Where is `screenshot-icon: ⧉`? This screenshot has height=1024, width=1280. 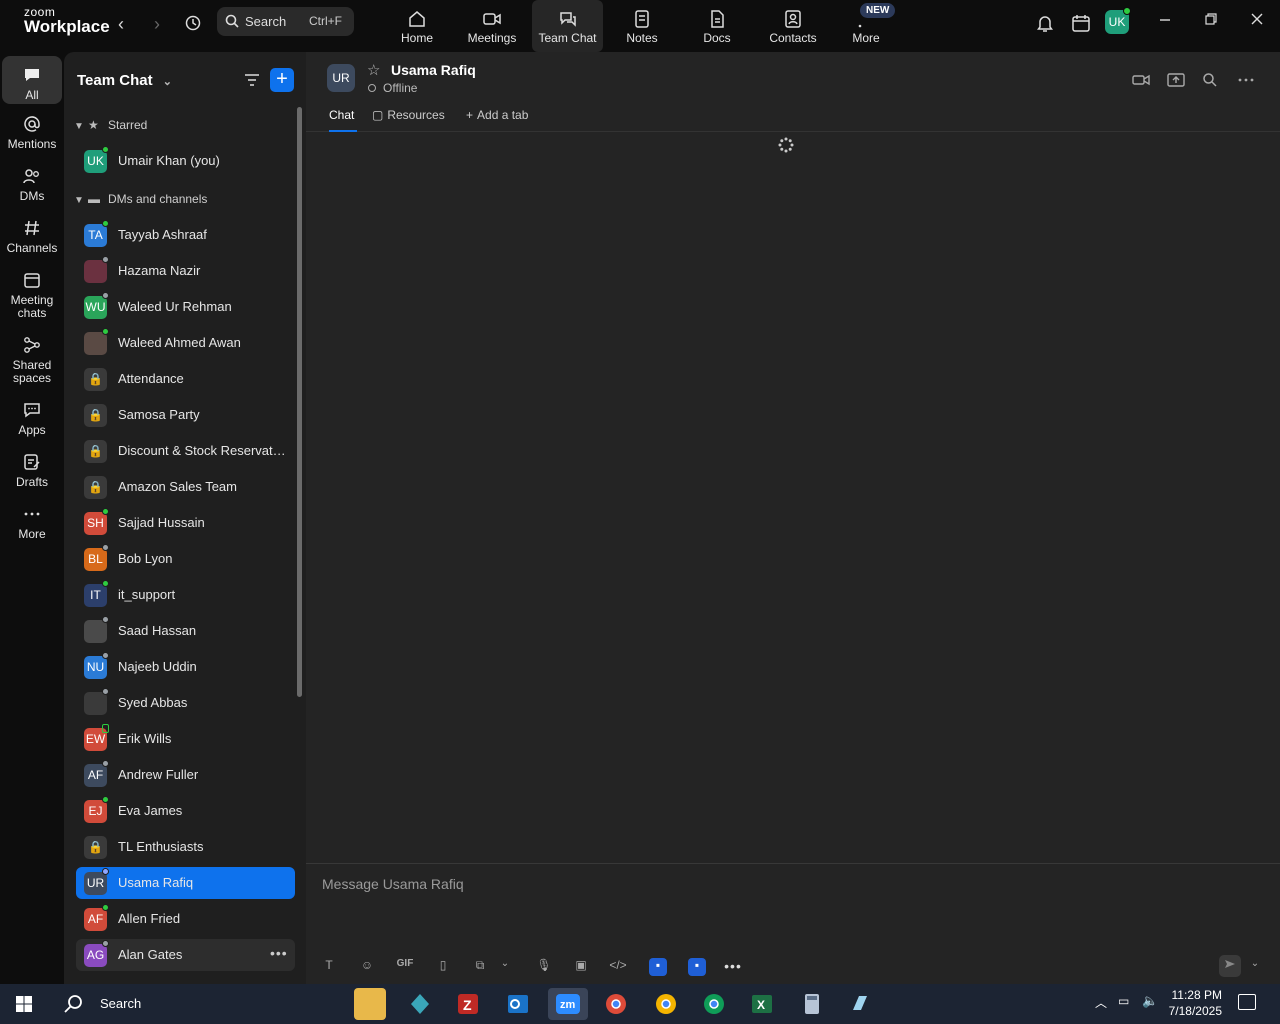 screenshot-icon: ⧉ is located at coordinates (480, 967).